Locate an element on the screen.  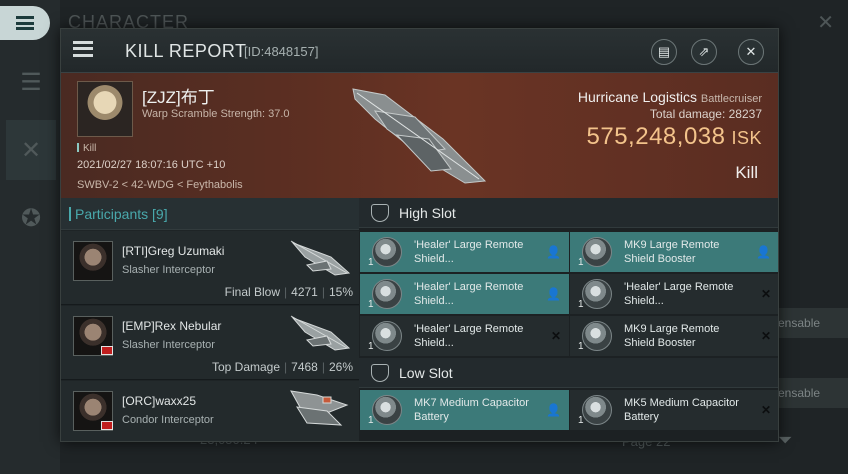
high-slot-label: High Slot is located at coordinates (427, 213).